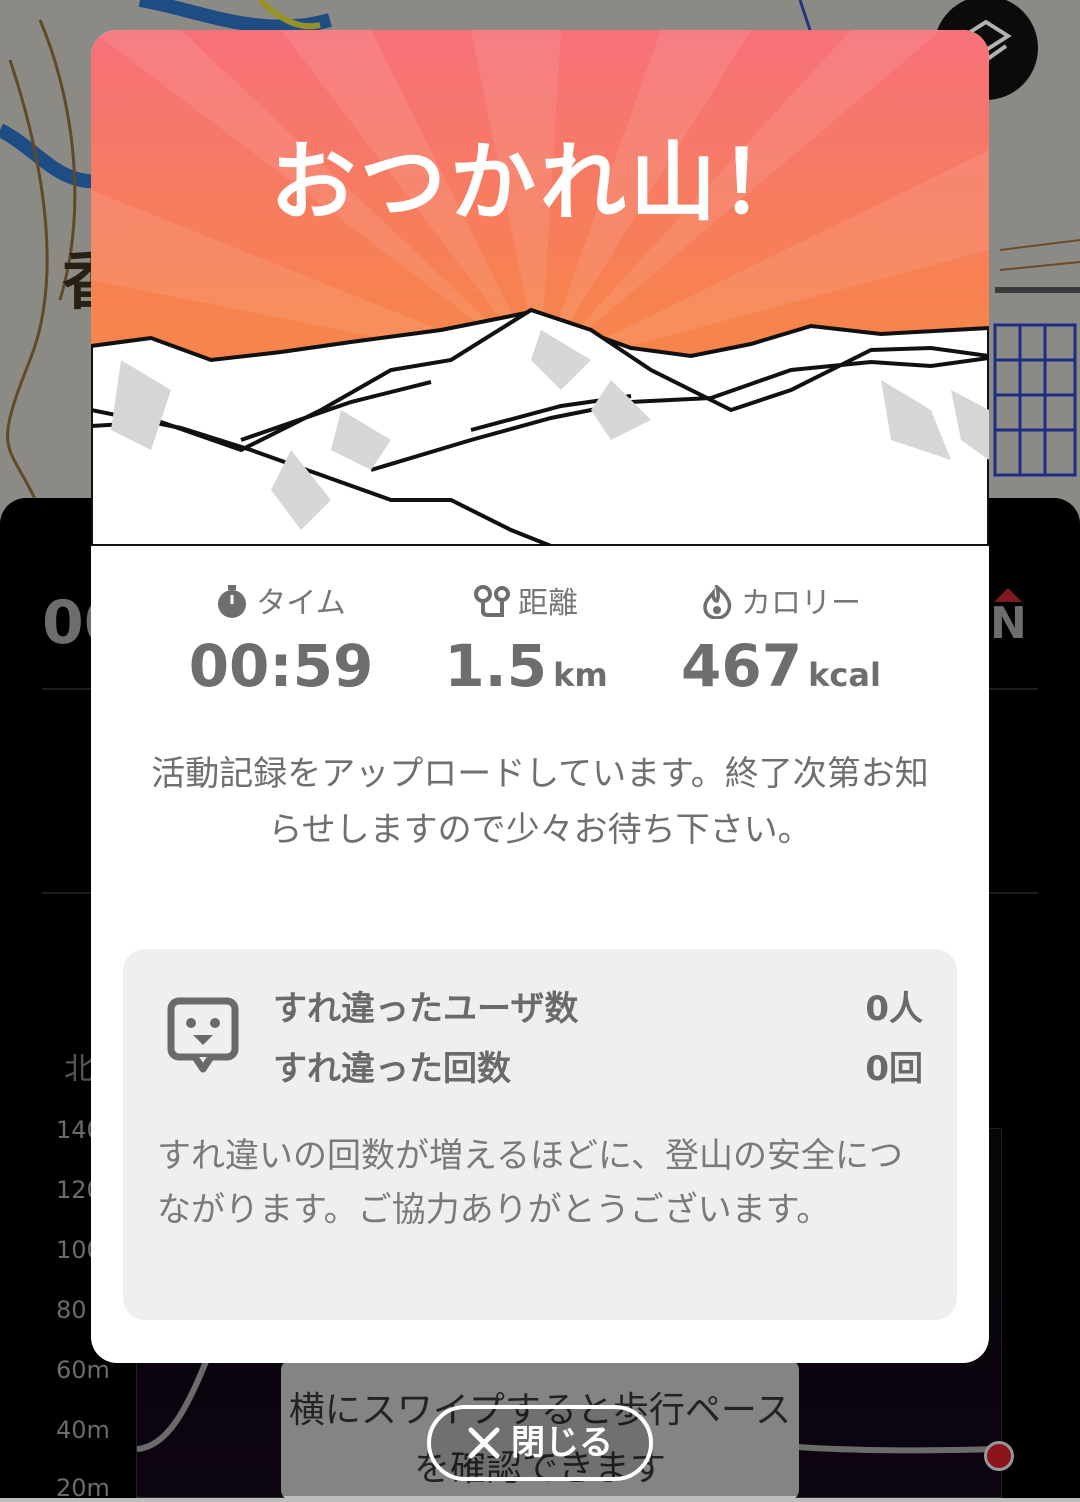 Image resolution: width=1080 pixels, height=1502 pixels. I want to click on stat-calorie: カロリー 467 kcal, so click(781, 641).